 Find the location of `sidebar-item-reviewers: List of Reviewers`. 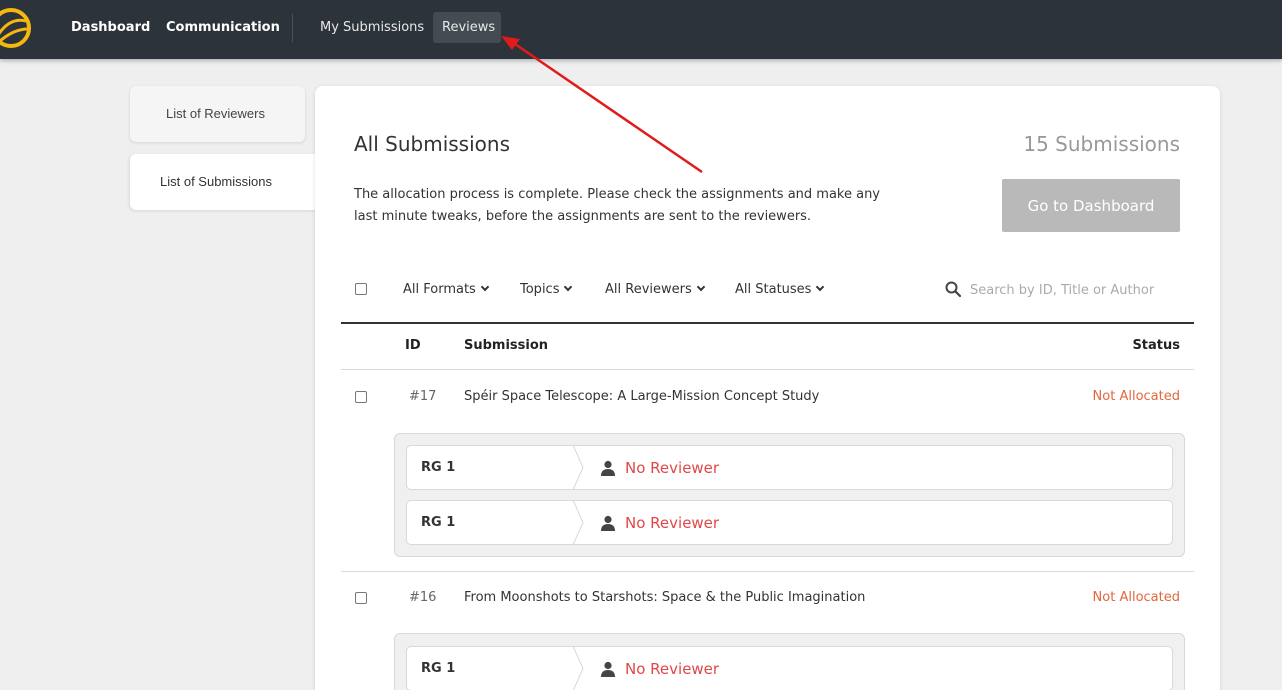

sidebar-item-reviewers: List of Reviewers is located at coordinates (217, 114).